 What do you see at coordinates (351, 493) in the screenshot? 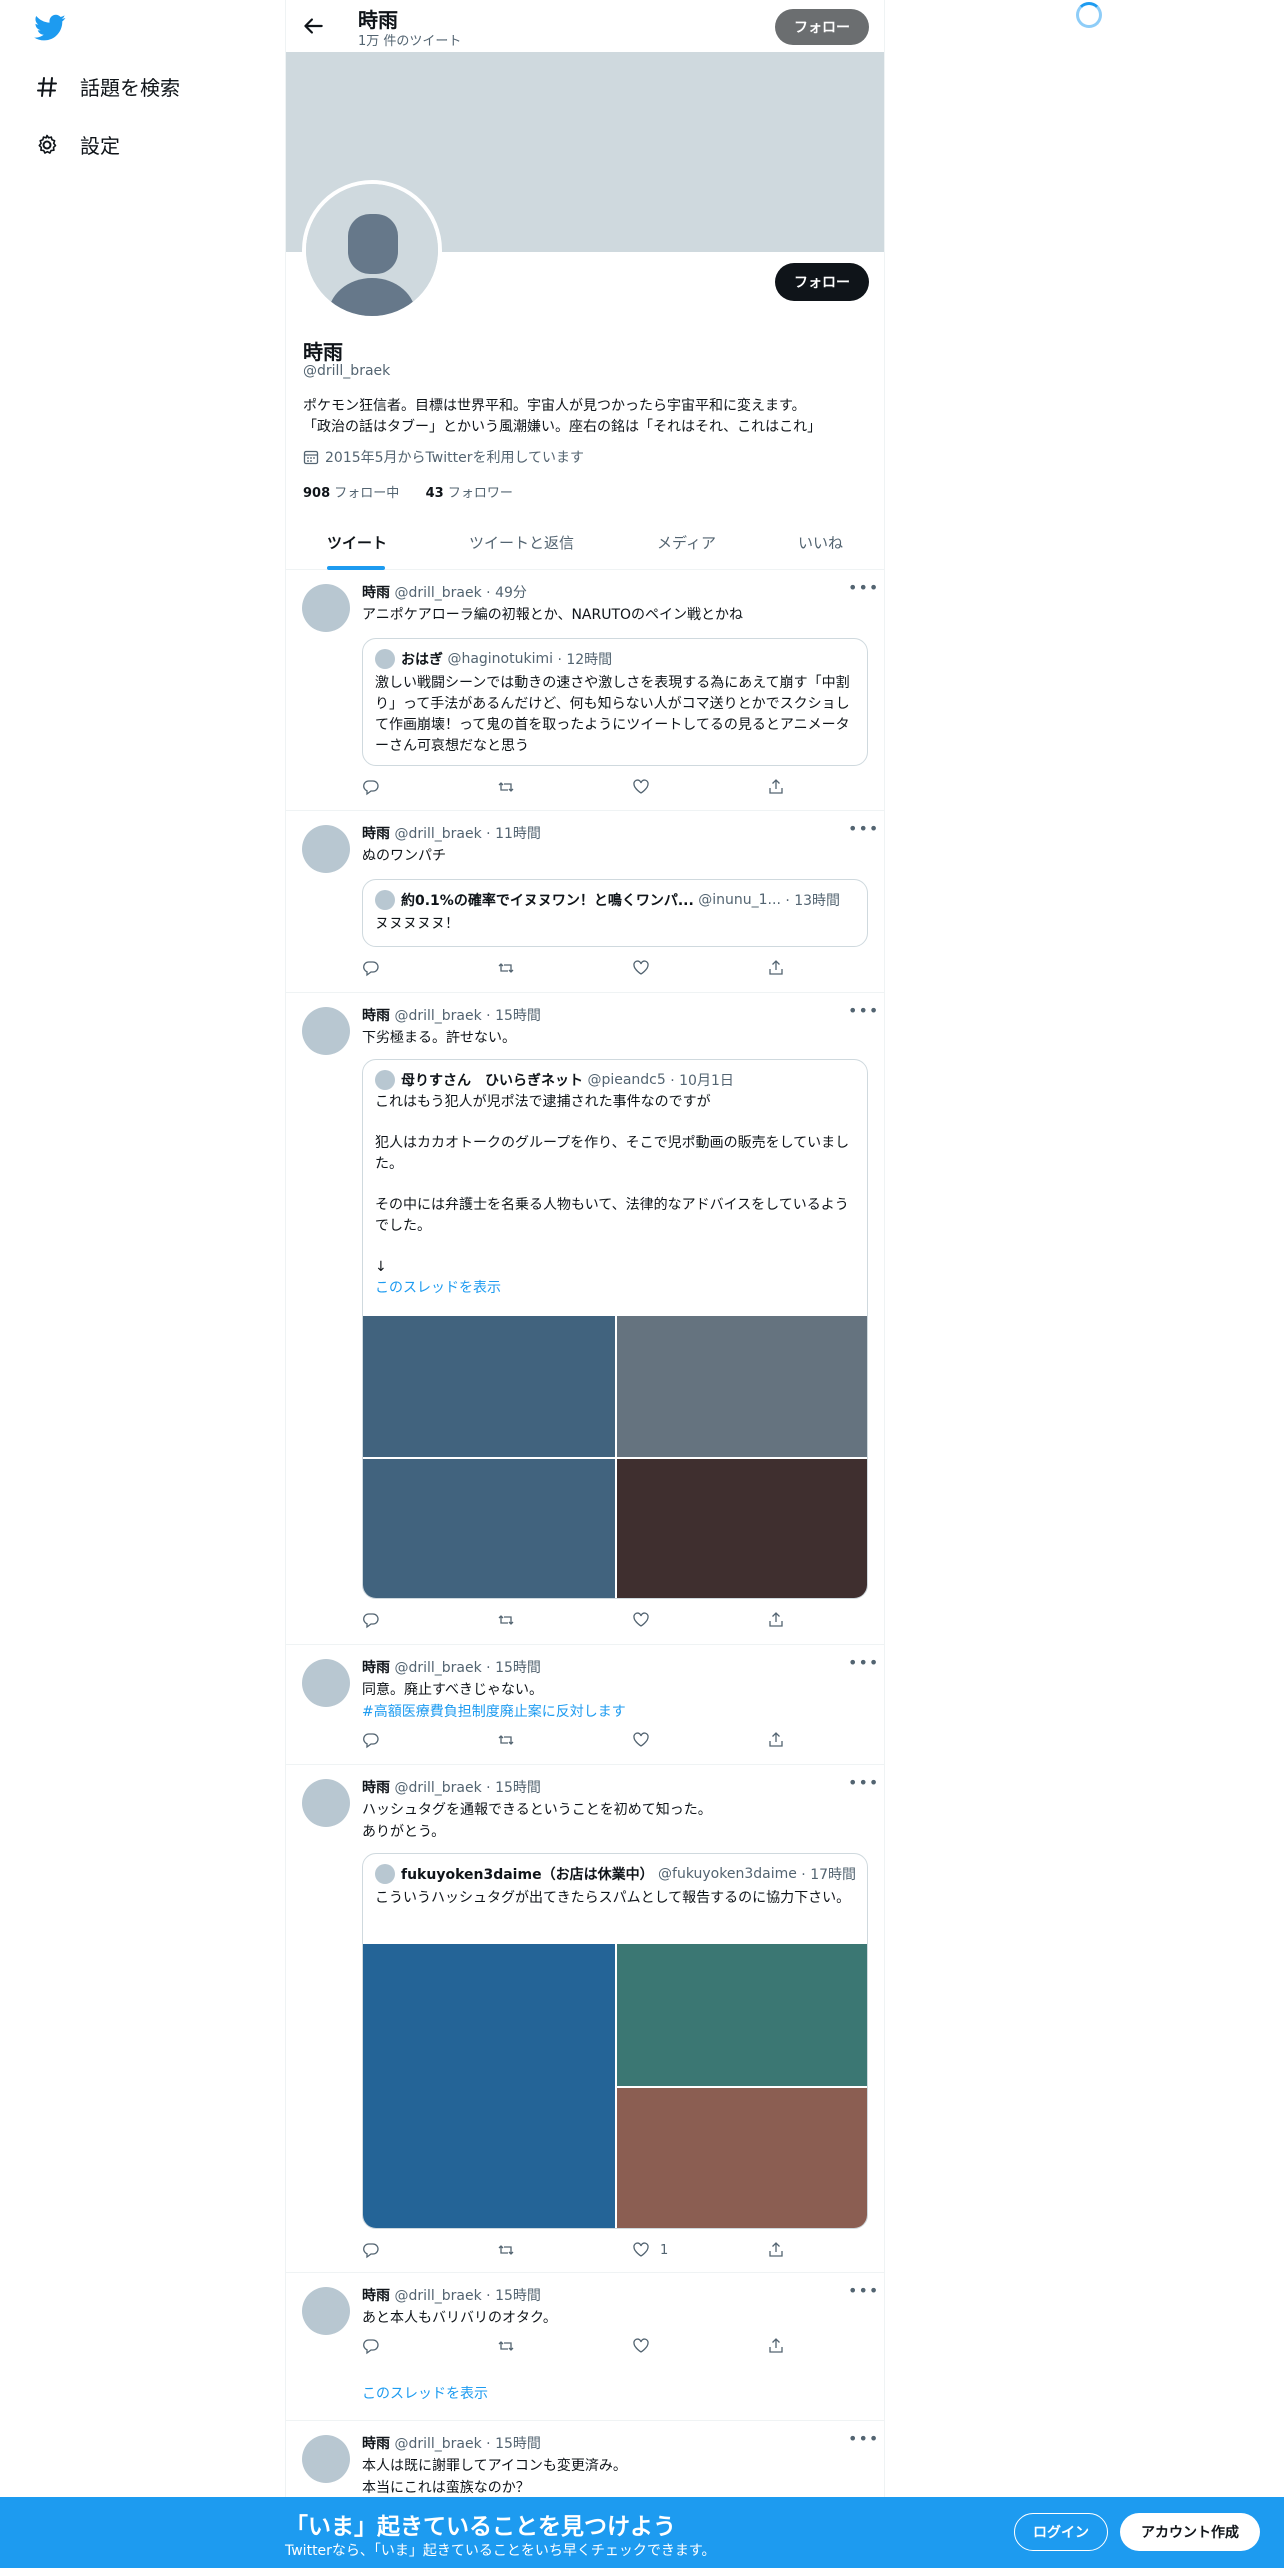
I see `following-link: 908 フォロー中` at bounding box center [351, 493].